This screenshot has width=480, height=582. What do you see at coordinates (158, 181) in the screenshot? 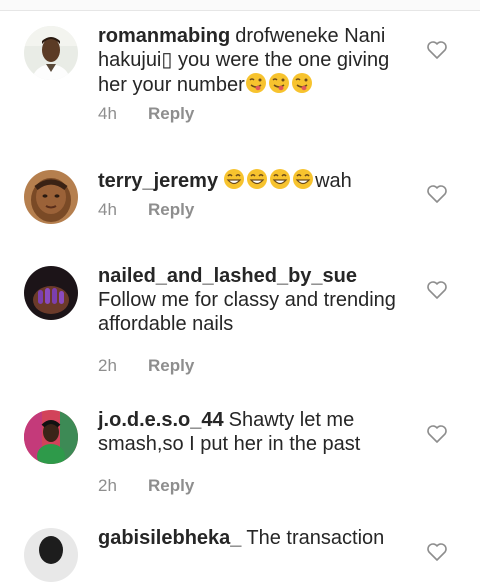
I see `comment-username: terry_jeremy` at bounding box center [158, 181].